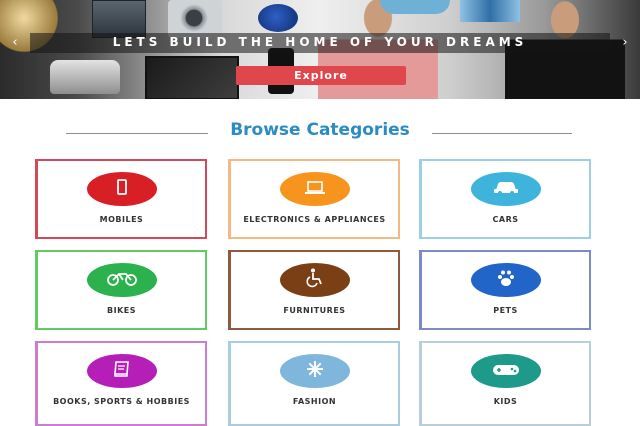  What do you see at coordinates (321, 75) in the screenshot?
I see `explore-button: Explore` at bounding box center [321, 75].